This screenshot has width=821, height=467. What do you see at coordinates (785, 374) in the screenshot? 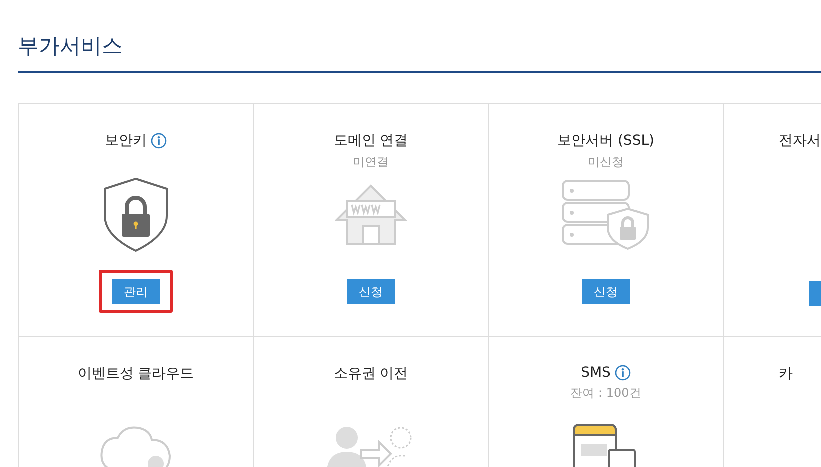
I see `service-title: 카` at bounding box center [785, 374].